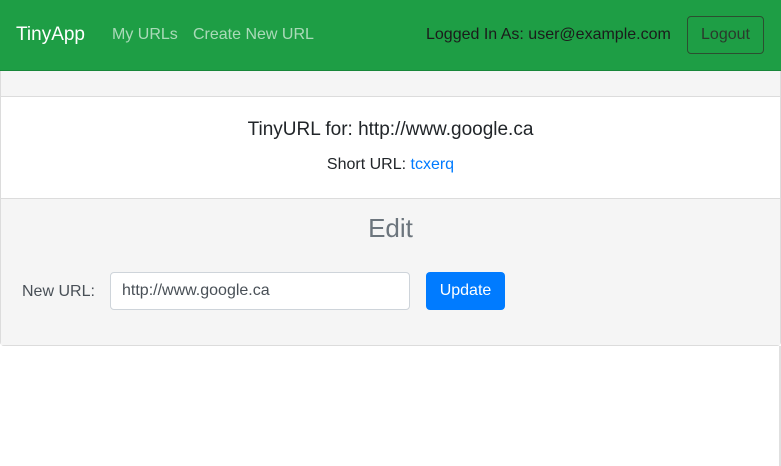 The image size is (781, 466). Describe the element at coordinates (390, 84) in the screenshot. I see `card-header` at that location.